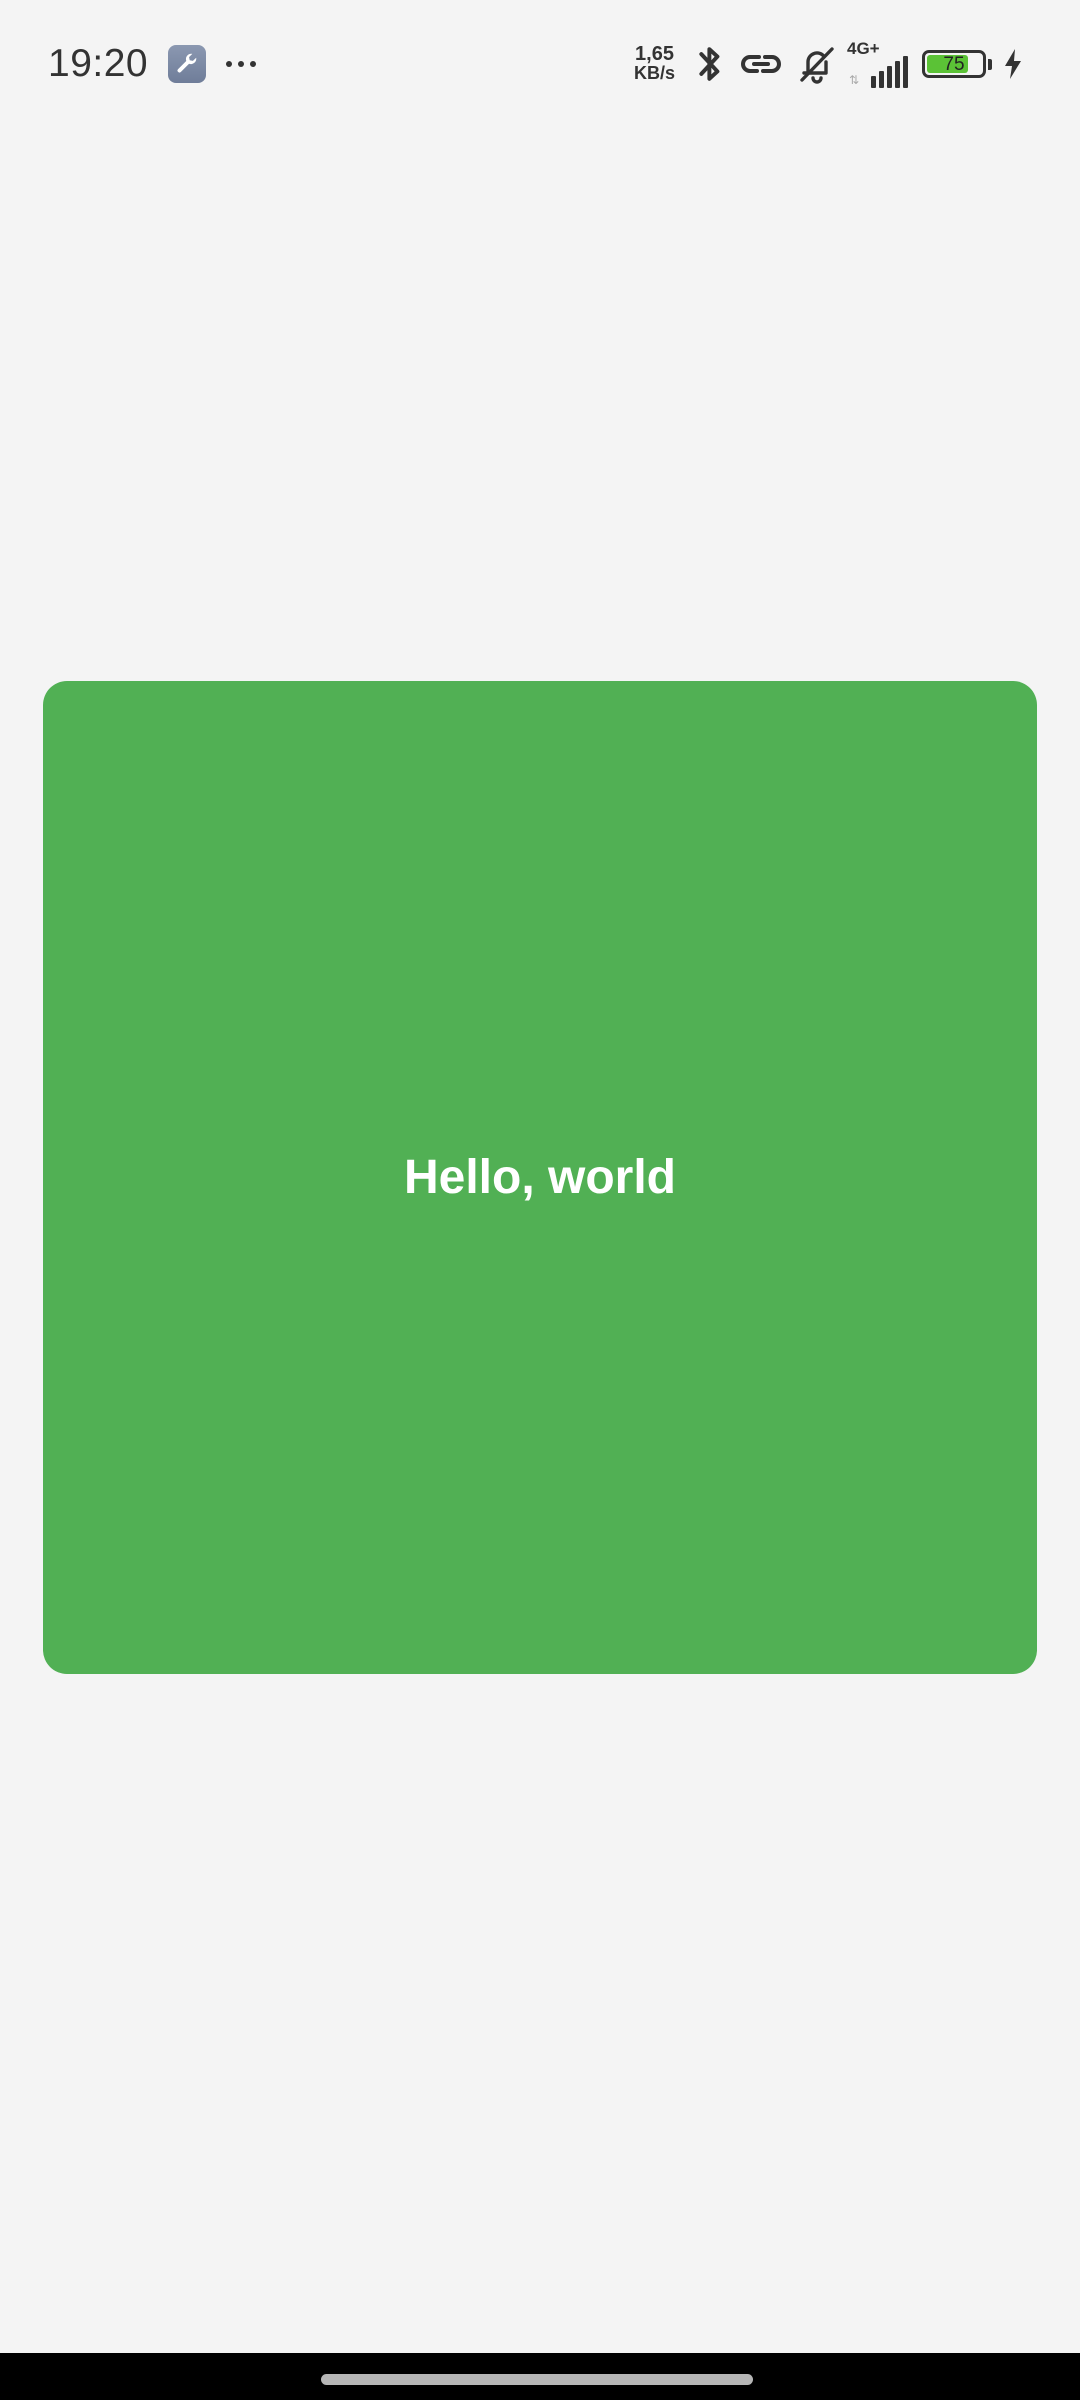 This screenshot has width=1080, height=2400. Describe the element at coordinates (98, 63) in the screenshot. I see `status-time: 19:20` at that location.